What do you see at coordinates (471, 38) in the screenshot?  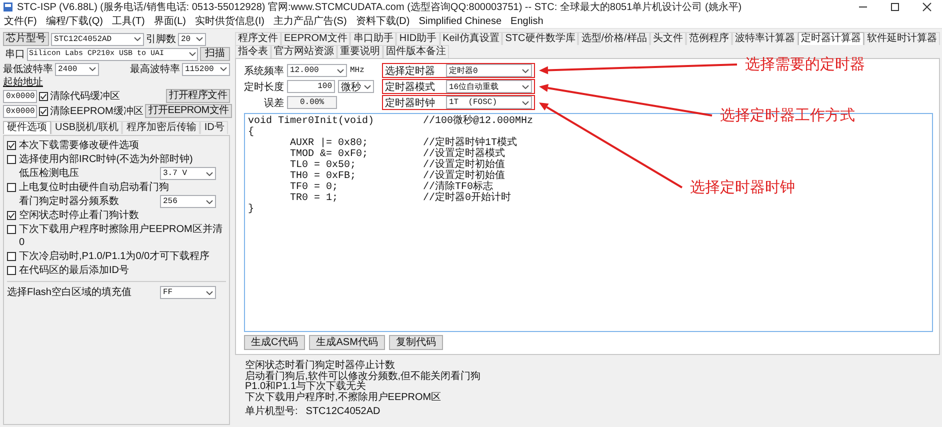 I see `tab: Keil仿真设置` at bounding box center [471, 38].